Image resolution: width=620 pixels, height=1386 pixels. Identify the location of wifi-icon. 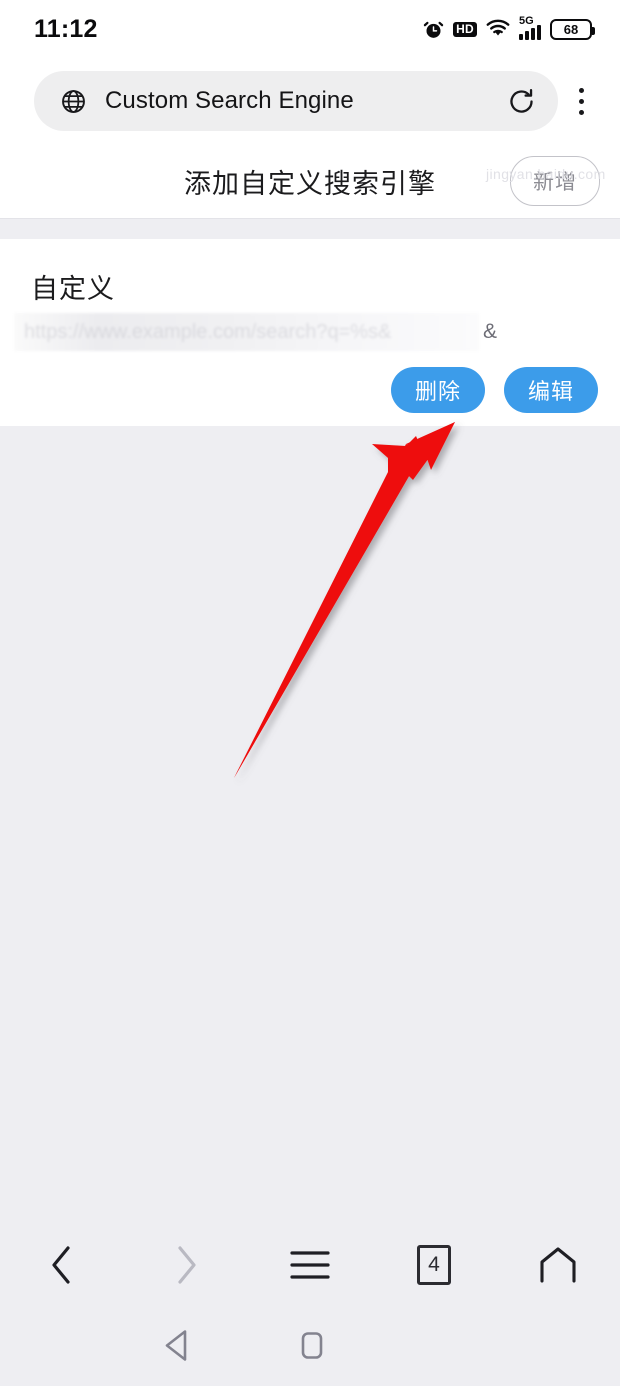
(498, 27).